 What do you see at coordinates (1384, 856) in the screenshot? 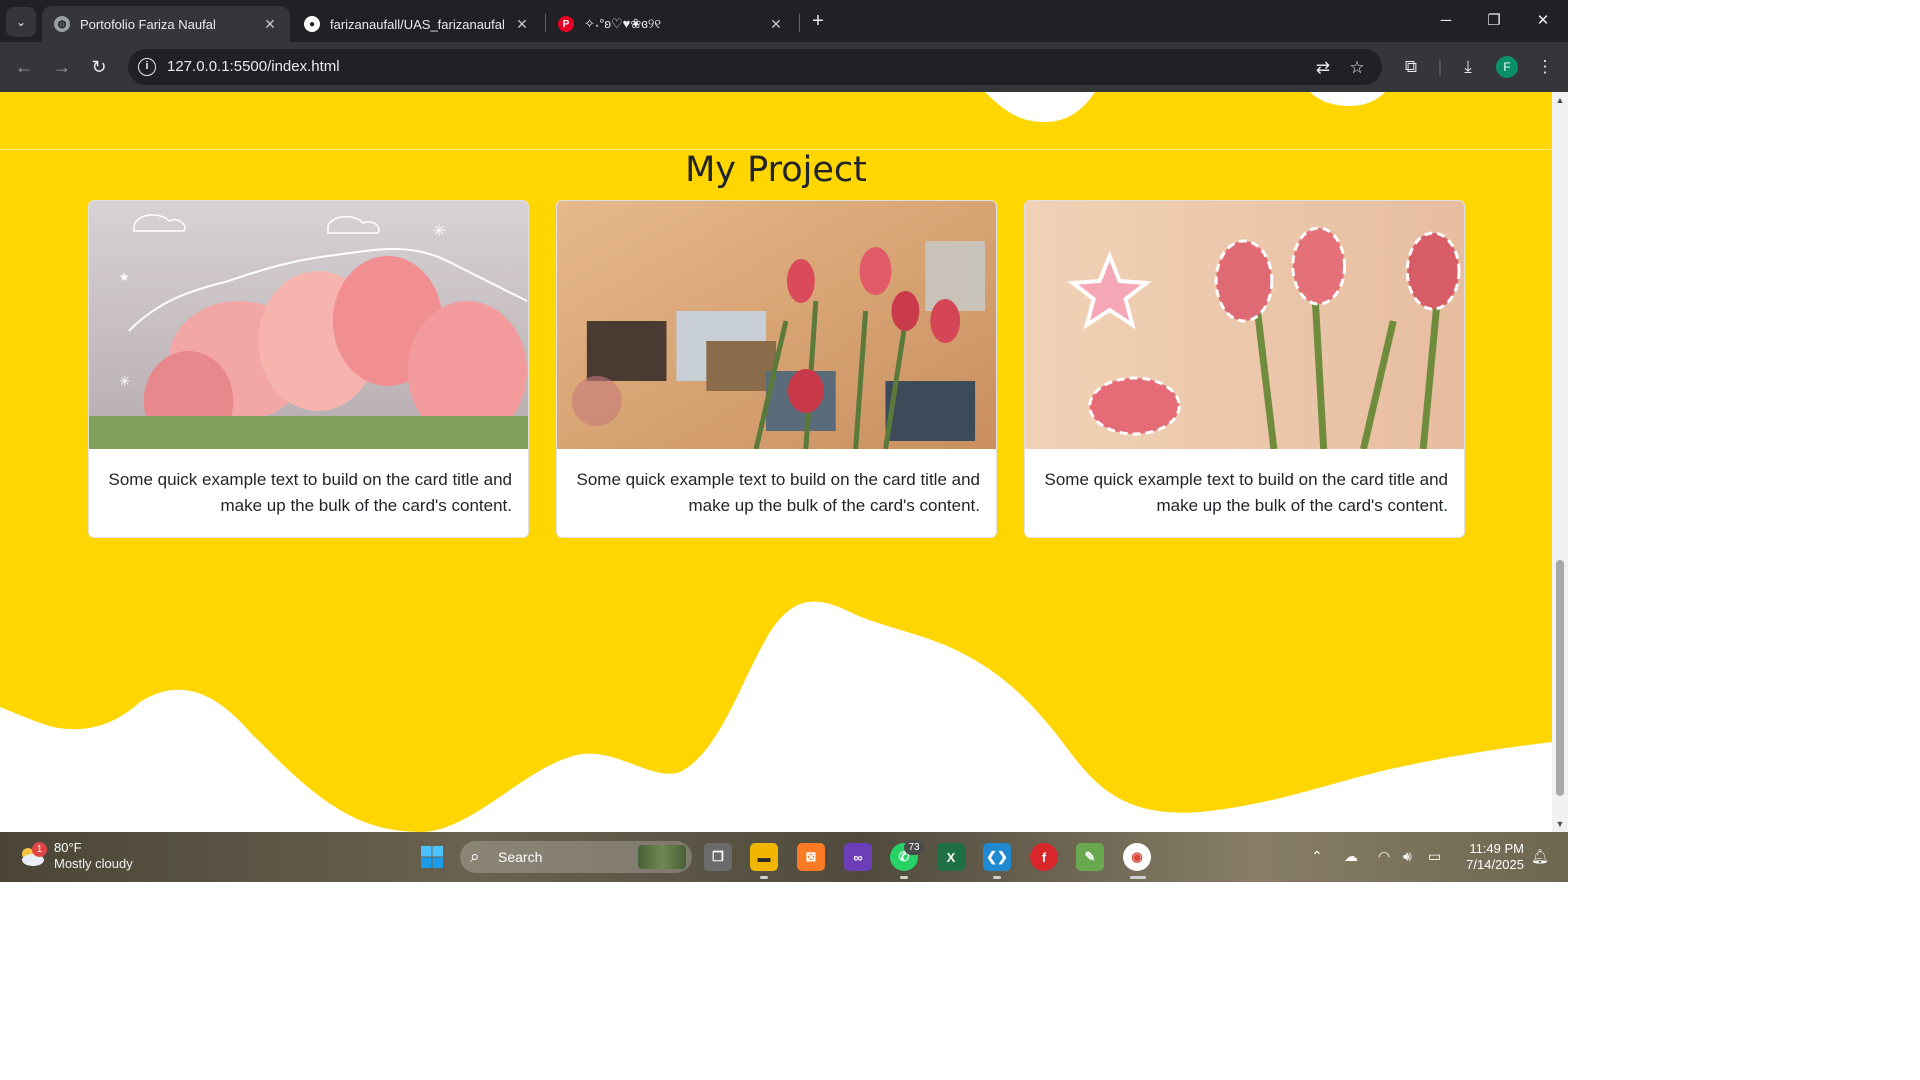
I see `wifi-icon: ◠` at bounding box center [1384, 856].